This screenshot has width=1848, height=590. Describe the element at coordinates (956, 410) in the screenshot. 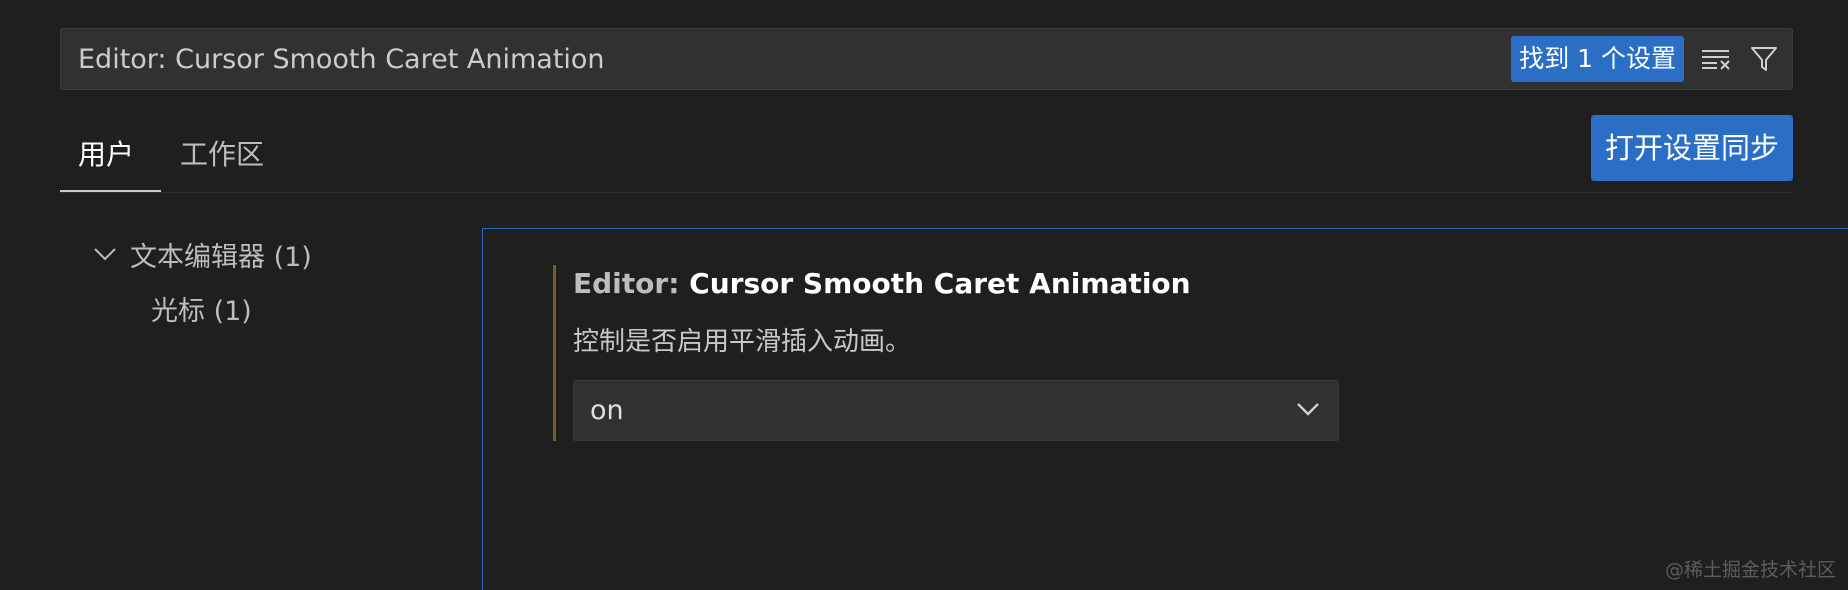

I see `setting-value-dropdown: on` at that location.